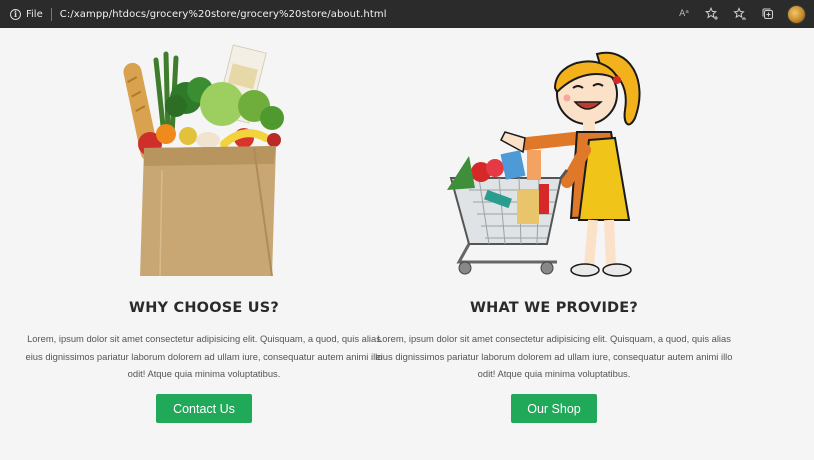  What do you see at coordinates (553, 308) in the screenshot?
I see `what-we-provide-heading: WHAT WE PROVIDE?` at bounding box center [553, 308].